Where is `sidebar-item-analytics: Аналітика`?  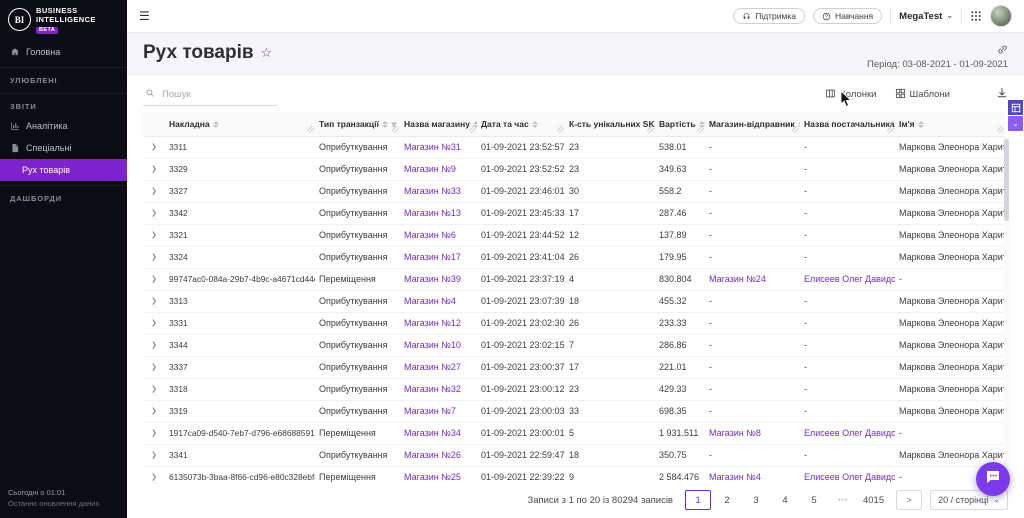
sidebar-item-analytics: Аналітика is located at coordinates (63, 126).